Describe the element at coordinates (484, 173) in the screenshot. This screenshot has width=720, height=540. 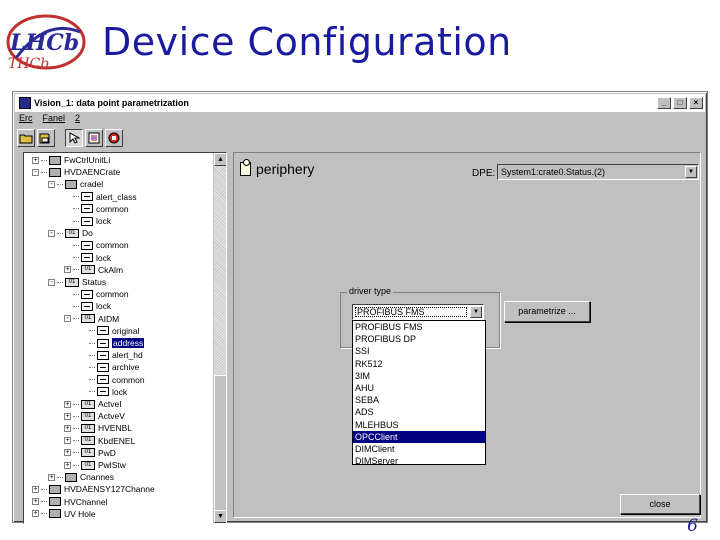
I see `dpe-label: DPE:` at that location.